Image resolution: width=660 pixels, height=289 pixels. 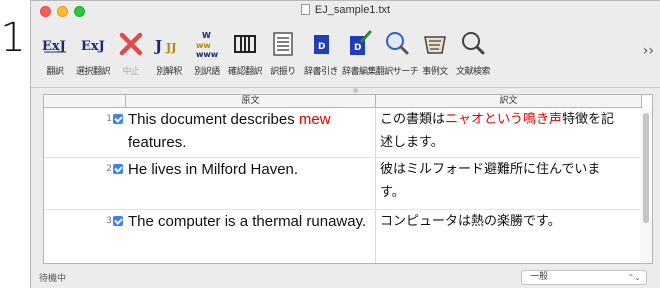 What do you see at coordinates (157, 142) in the screenshot?
I see `source-text-segment: features.` at bounding box center [157, 142].